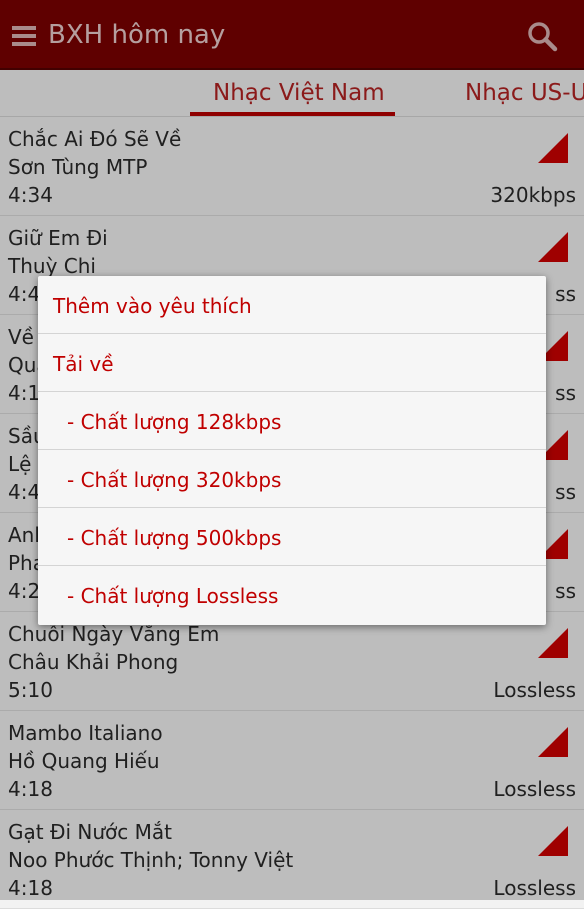 Image resolution: width=584 pixels, height=909 pixels. What do you see at coordinates (292, 421) in the screenshot?
I see `menu-item-quality-128: - Chất lượng 128kbps` at bounding box center [292, 421].